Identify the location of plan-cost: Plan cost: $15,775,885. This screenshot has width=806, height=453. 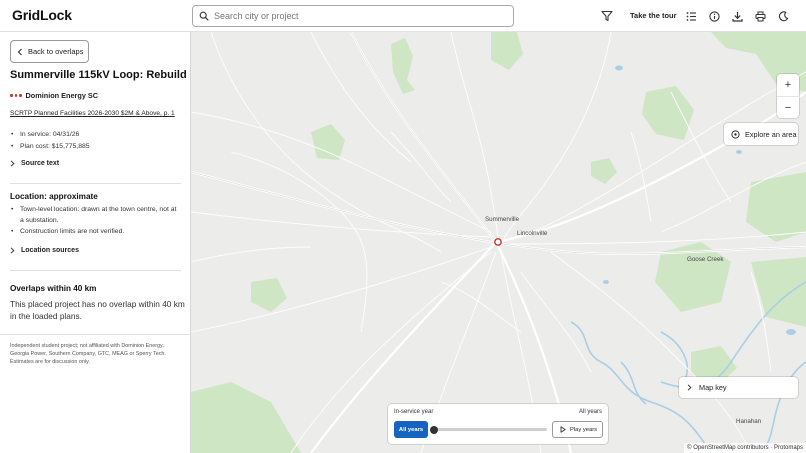
(50, 147).